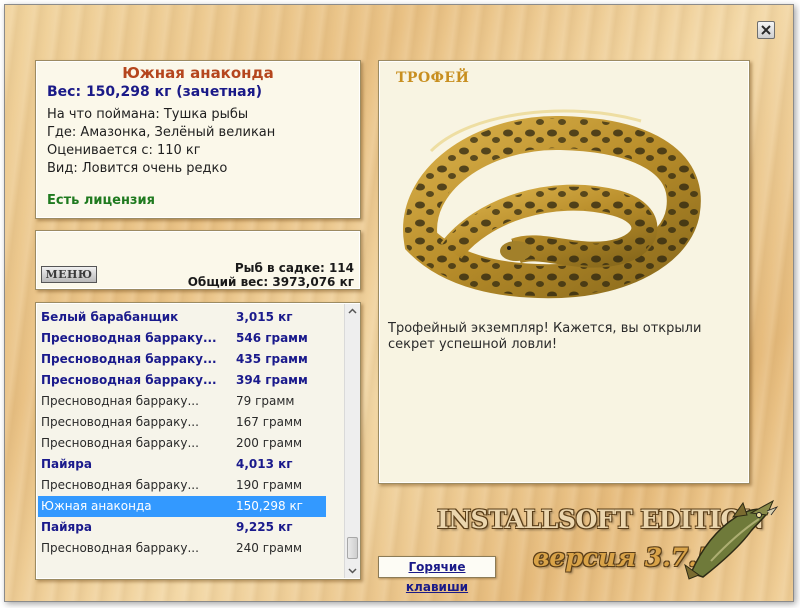 The width and height of the screenshot is (800, 608). Describe the element at coordinates (182, 338) in the screenshot. I see `list-item: Пресноводная барраку... 546 грамм` at that location.